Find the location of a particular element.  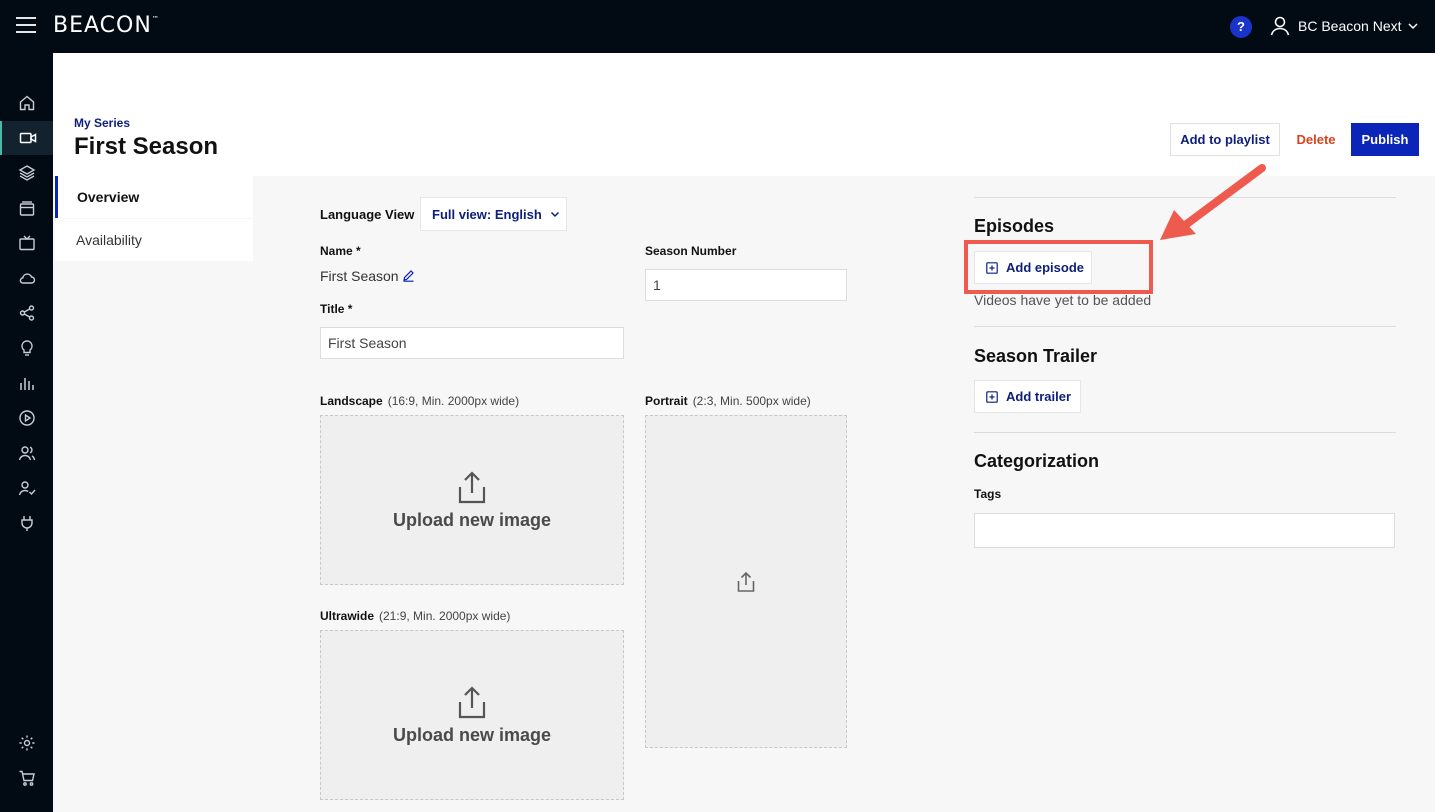

add-square-icon is located at coordinates (992, 396).